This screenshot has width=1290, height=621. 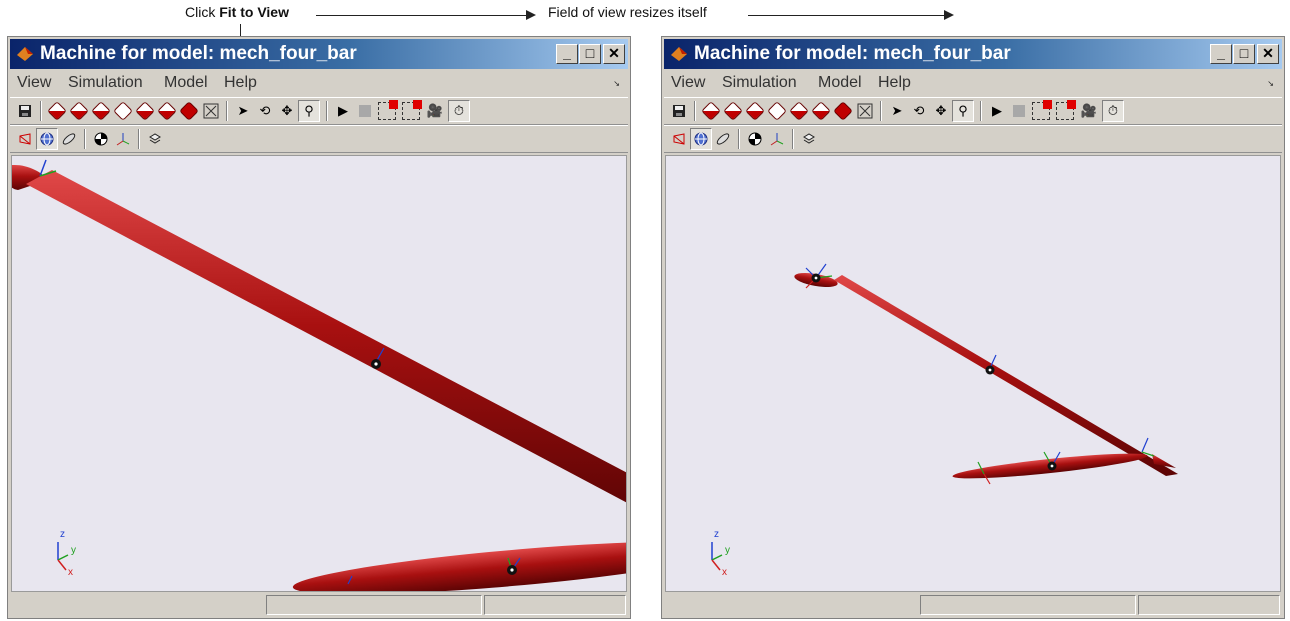 What do you see at coordinates (459, 566) in the screenshot?
I see `link-rocker` at bounding box center [459, 566].